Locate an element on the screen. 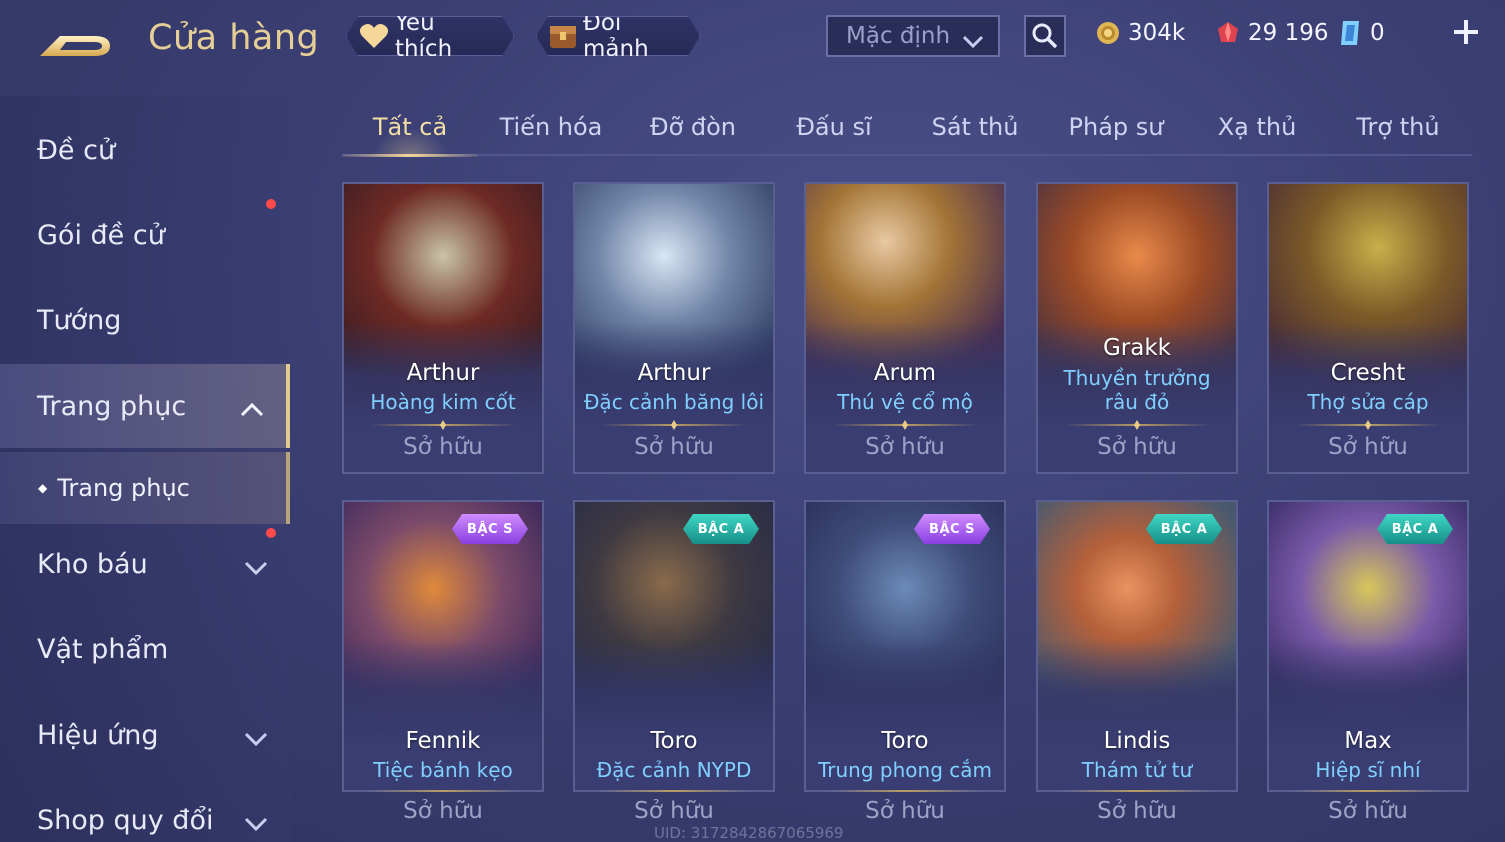  back-button is located at coordinates (76, 42).